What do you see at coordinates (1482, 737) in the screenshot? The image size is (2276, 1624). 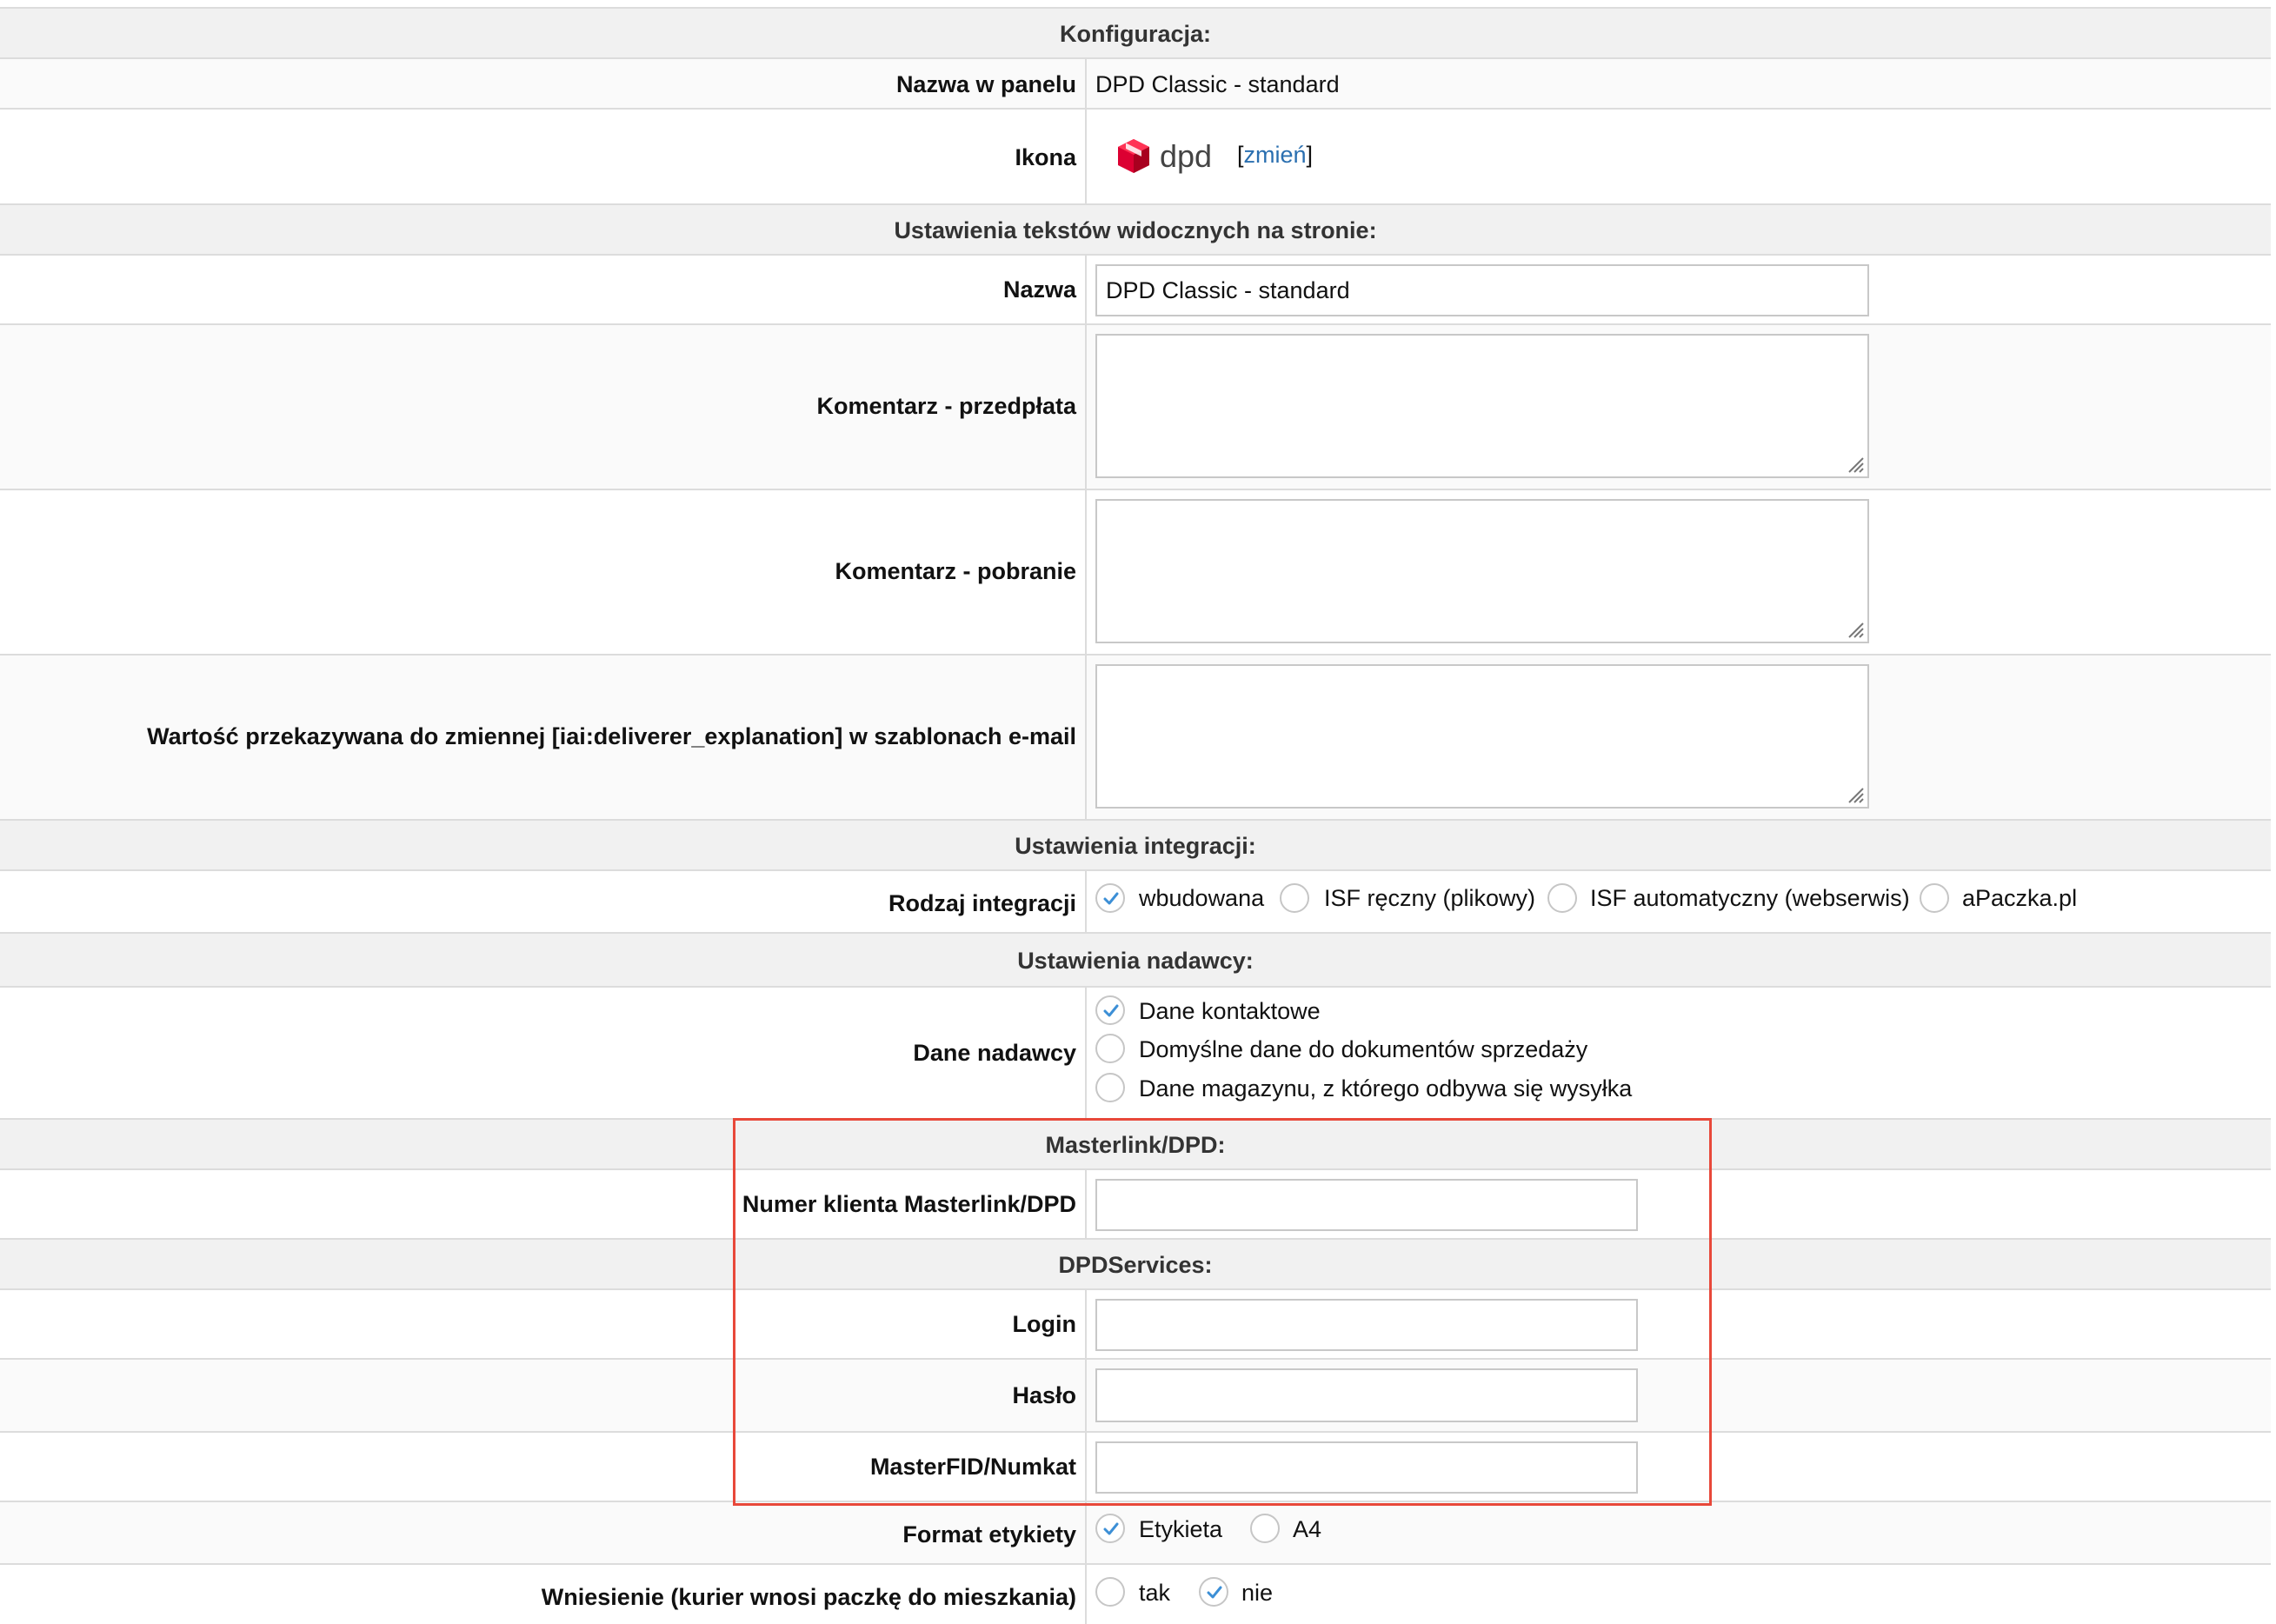 I see `deliverer-explanation-textarea` at bounding box center [1482, 737].